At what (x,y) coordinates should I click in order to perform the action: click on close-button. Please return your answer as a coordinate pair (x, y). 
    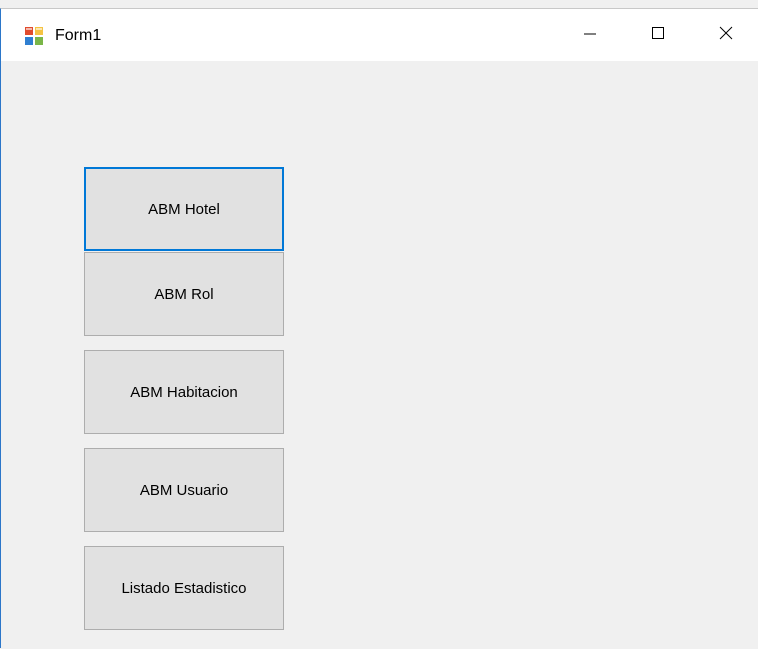
    Looking at the image, I should click on (726, 35).